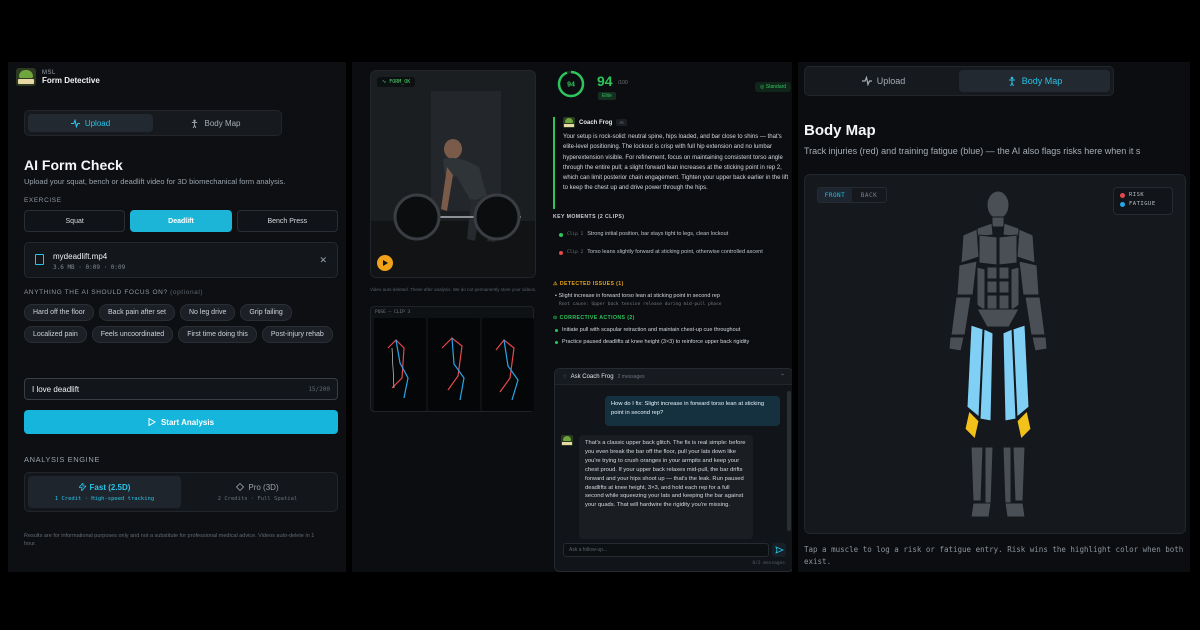  I want to click on front-view-button: FRONT, so click(835, 195).